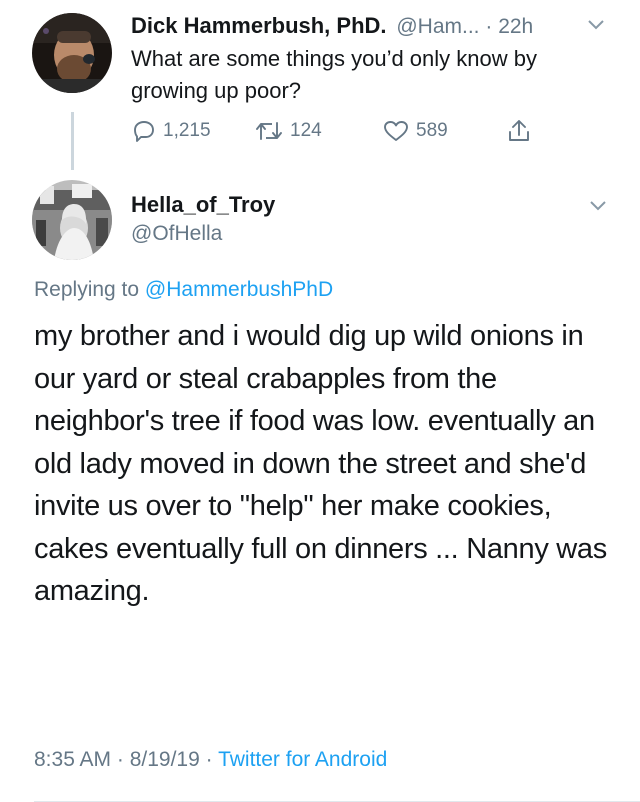 The image size is (640, 802). I want to click on reply-meta: 8:35 AM · 8/19/19 · Twitter for Android, so click(210, 760).